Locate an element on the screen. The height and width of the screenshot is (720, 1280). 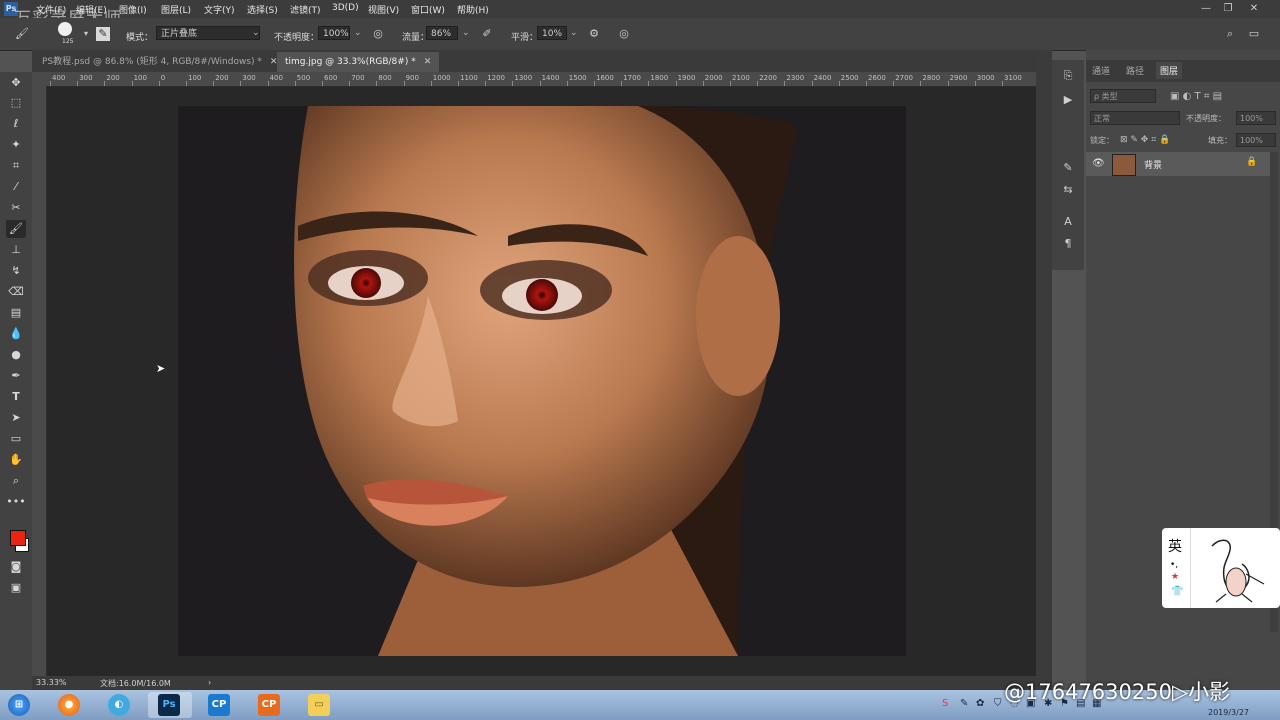
lock-row: 锁定： ⊠ ✎ ✥ ⌗ 🔒 填充： 100% is located at coordinates (1183, 140).